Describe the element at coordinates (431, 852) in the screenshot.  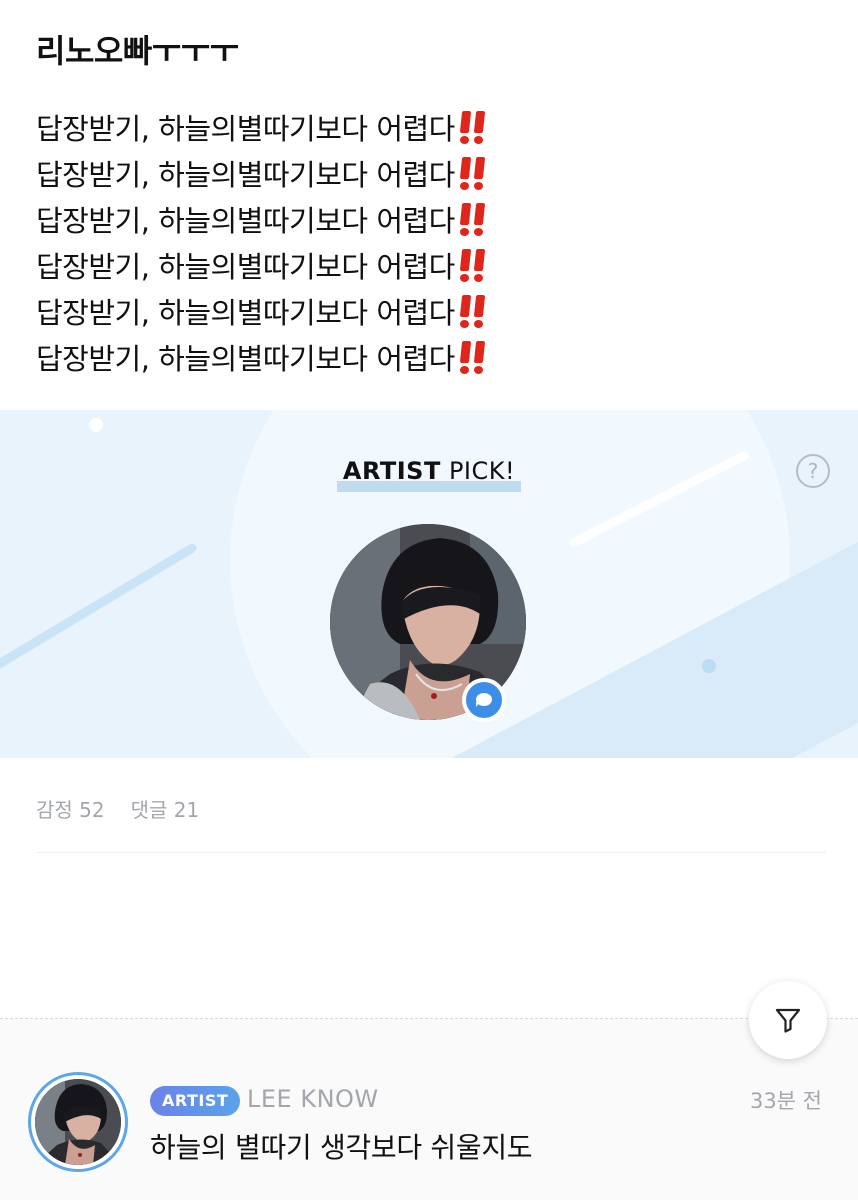
I see `divider` at that location.